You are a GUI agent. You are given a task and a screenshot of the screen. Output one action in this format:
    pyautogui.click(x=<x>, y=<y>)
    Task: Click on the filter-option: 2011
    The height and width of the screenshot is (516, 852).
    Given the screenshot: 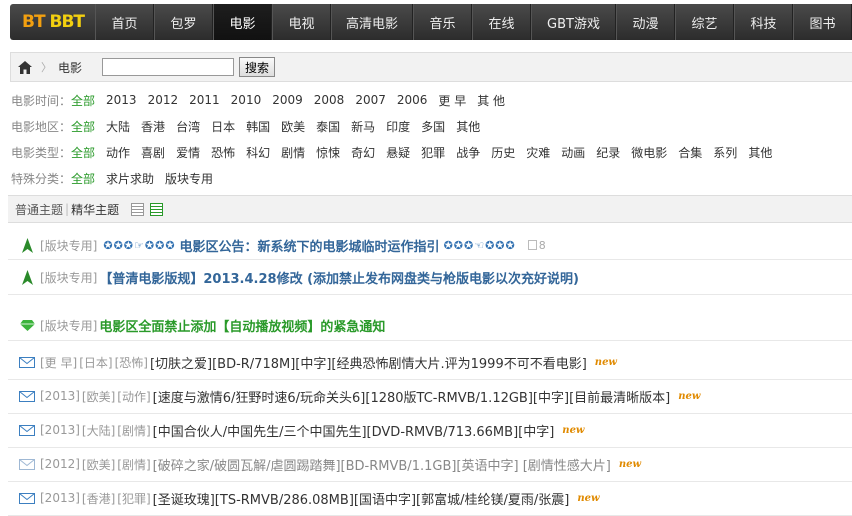 What is the action you would take?
    pyautogui.click(x=204, y=100)
    